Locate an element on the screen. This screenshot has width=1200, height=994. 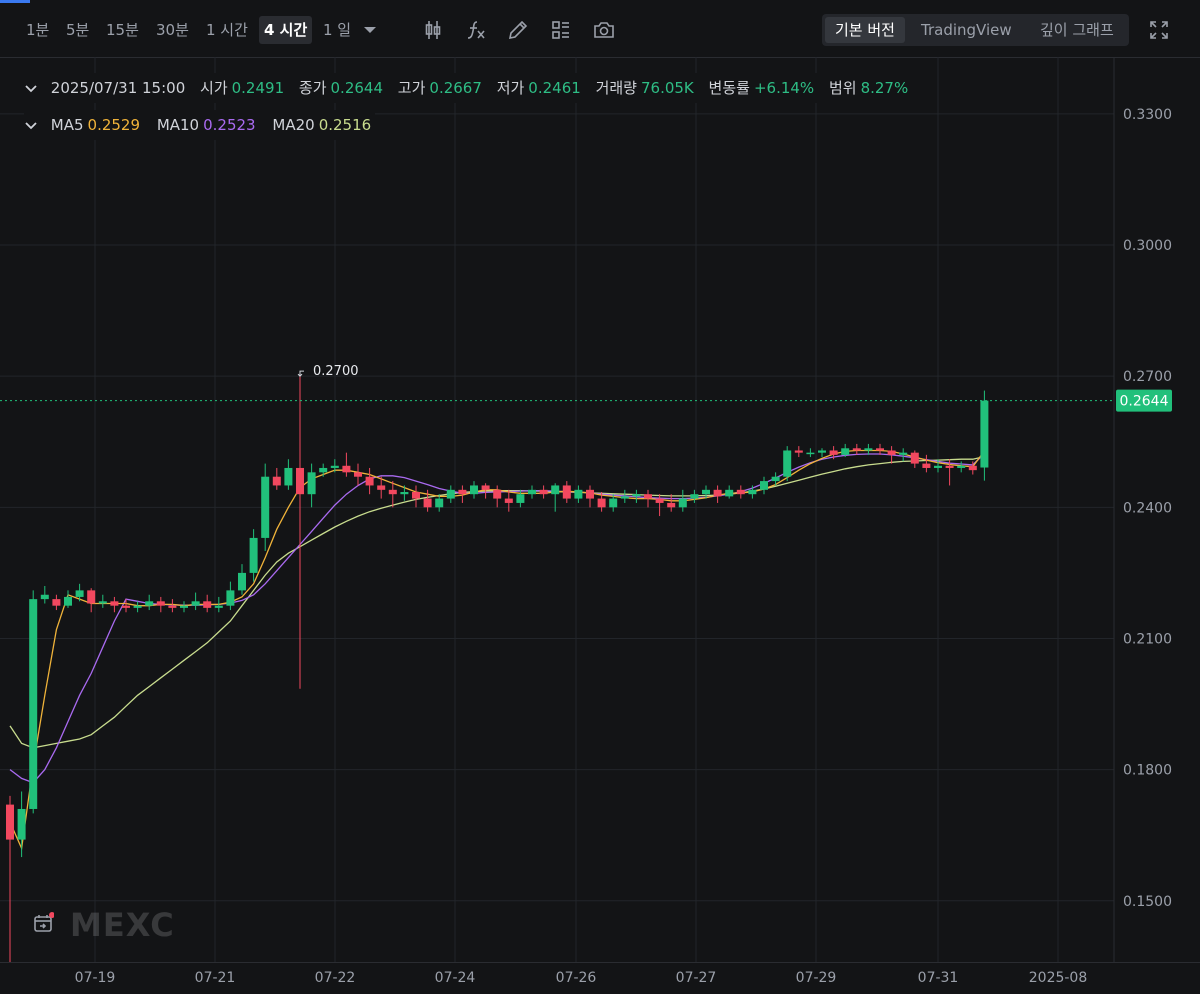
low-label: 저가 is located at coordinates (510, 88).